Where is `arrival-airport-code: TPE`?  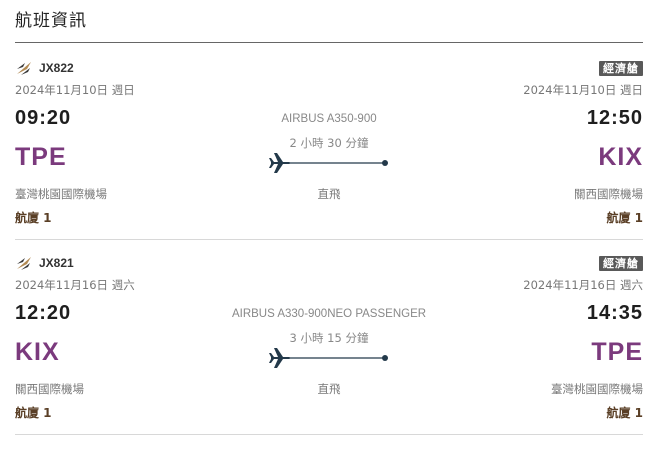
arrival-airport-code: TPE is located at coordinates (617, 352).